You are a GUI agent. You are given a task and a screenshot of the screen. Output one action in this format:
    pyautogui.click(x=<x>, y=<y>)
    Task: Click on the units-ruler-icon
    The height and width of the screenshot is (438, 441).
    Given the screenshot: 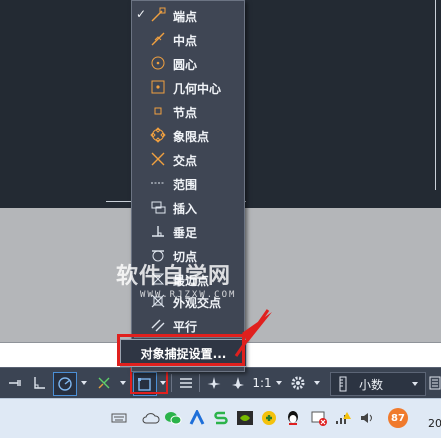 What is the action you would take?
    pyautogui.click(x=343, y=384)
    